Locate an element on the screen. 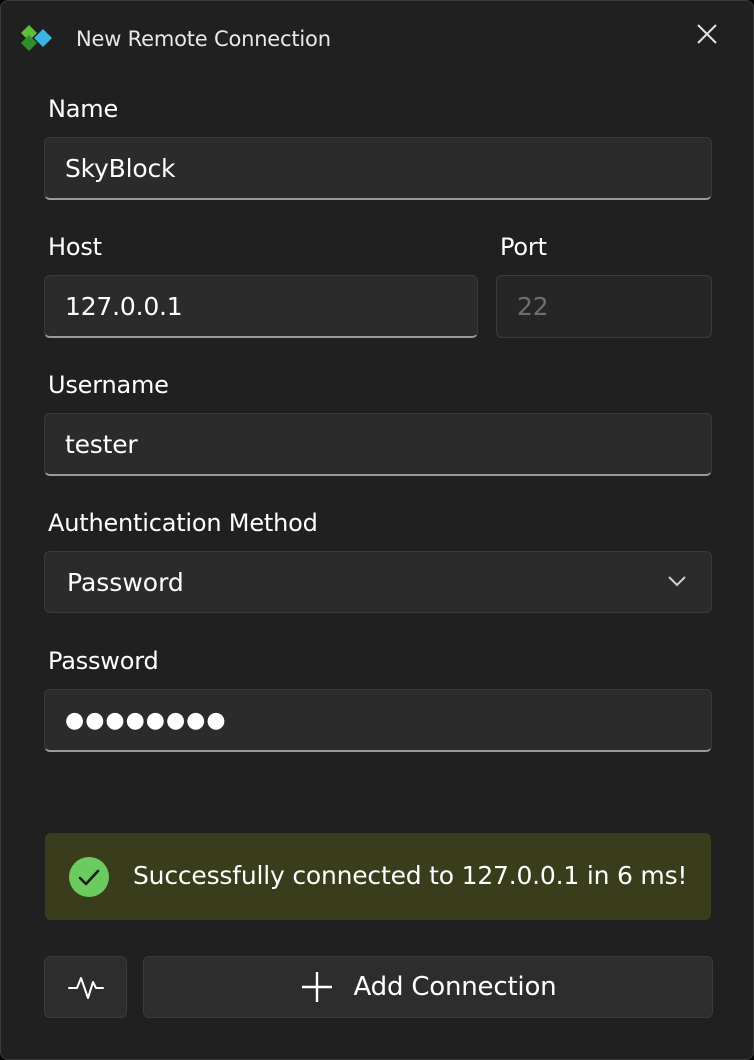 Image resolution: width=754 pixels, height=1060 pixels. close-icon is located at coordinates (707, 34).